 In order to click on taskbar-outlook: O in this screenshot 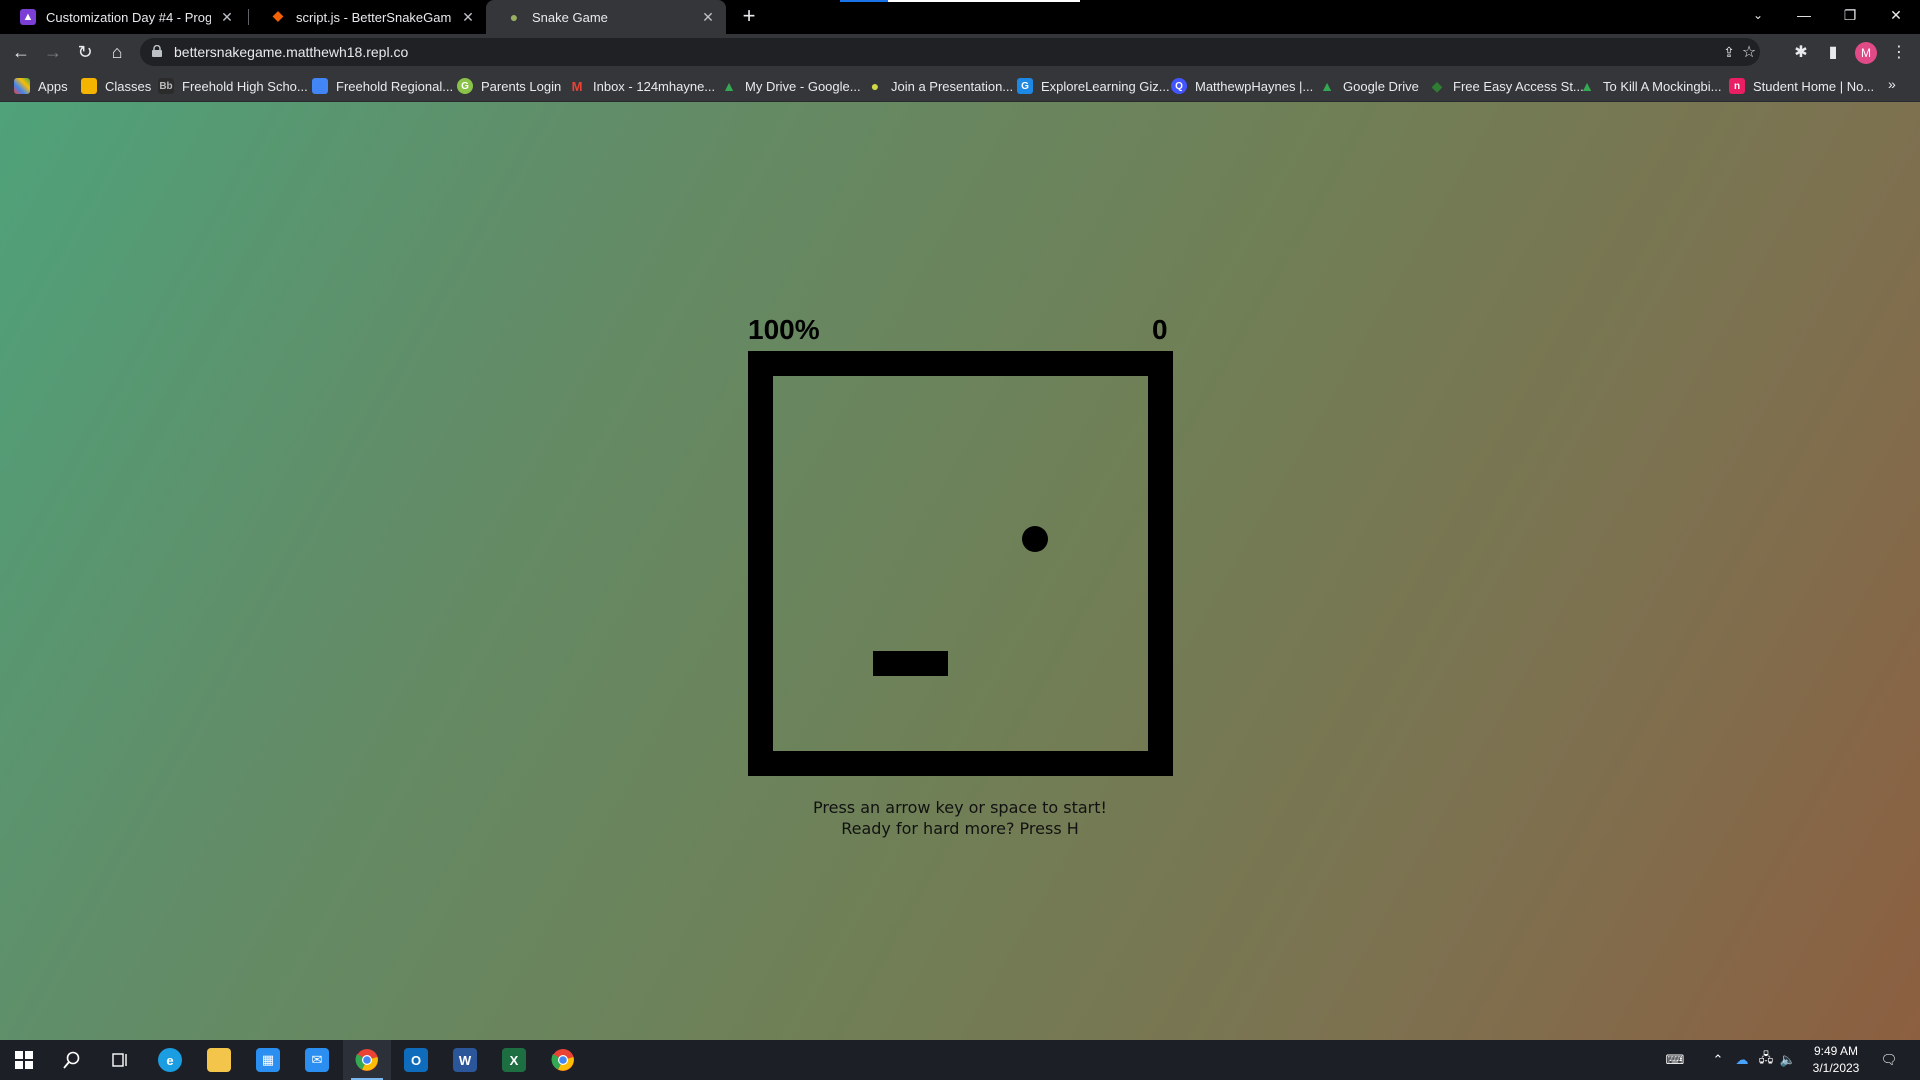, I will do `click(416, 1060)`.